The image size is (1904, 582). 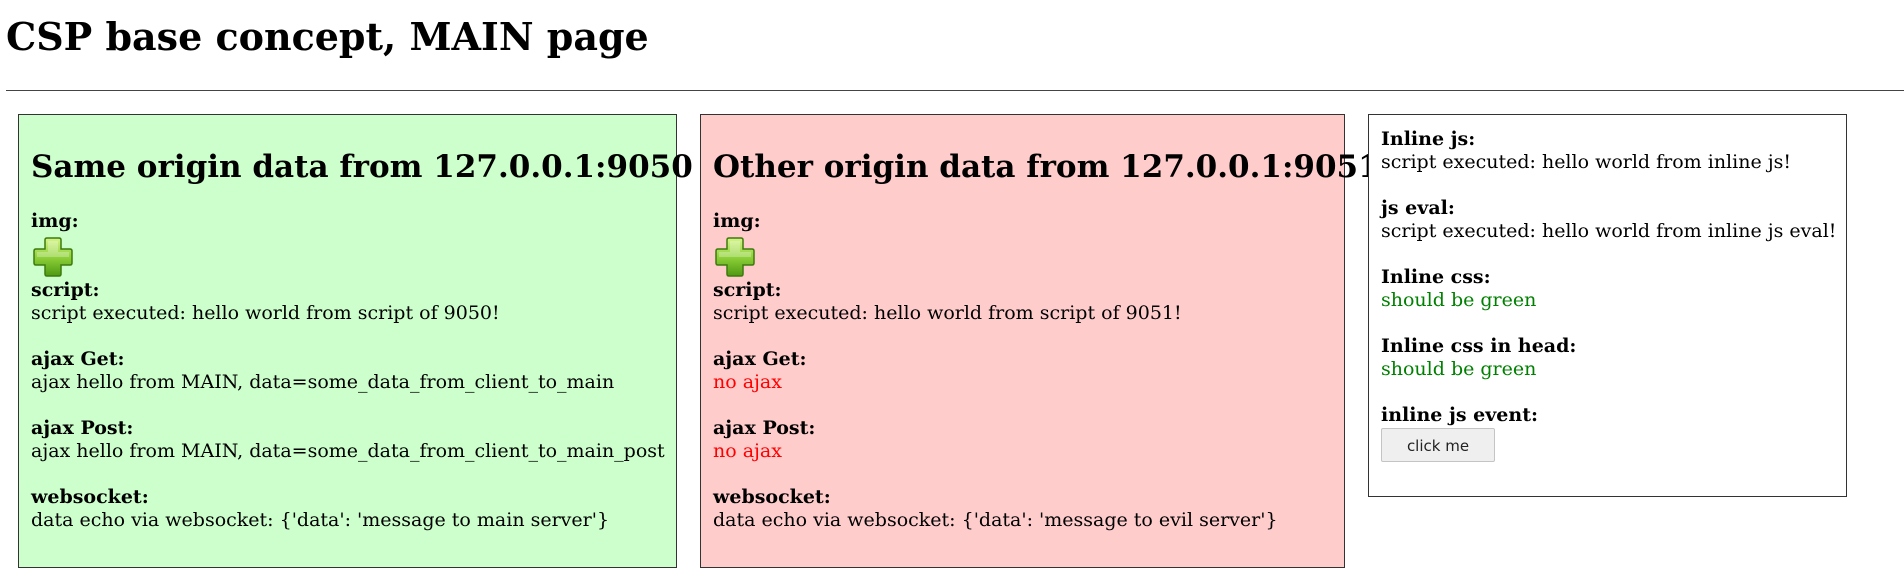 I want to click on ajax-get-value: no ajax, so click(x=747, y=382).